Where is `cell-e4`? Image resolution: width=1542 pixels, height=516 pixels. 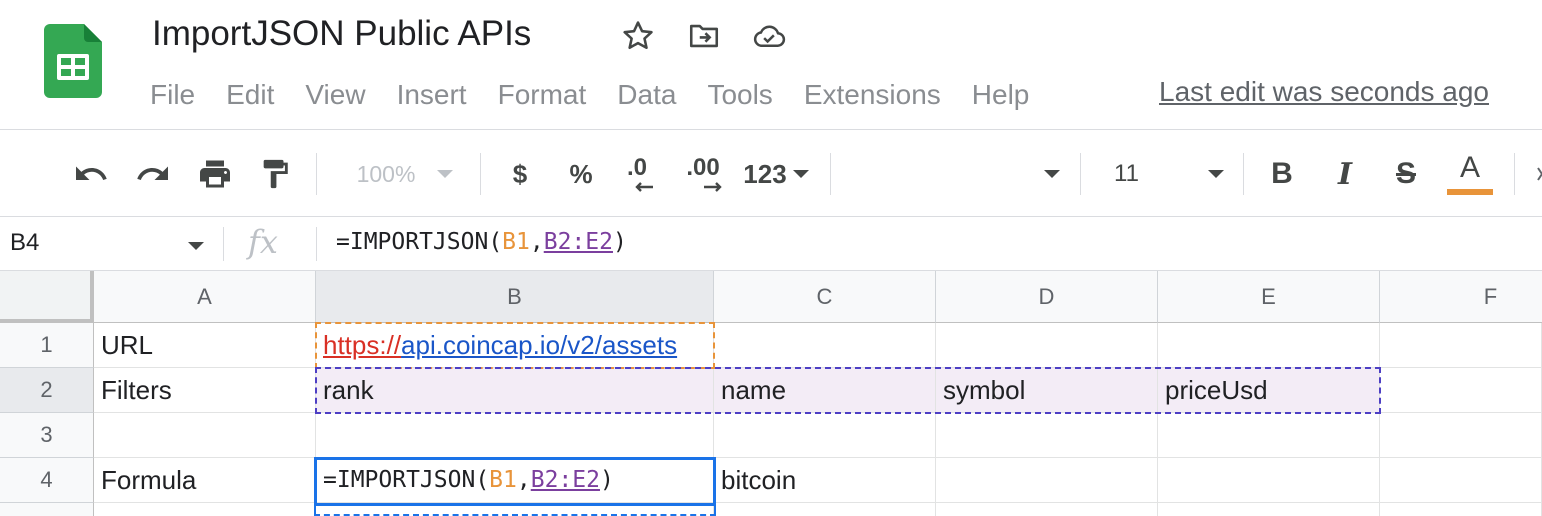 cell-e4 is located at coordinates (1269, 480).